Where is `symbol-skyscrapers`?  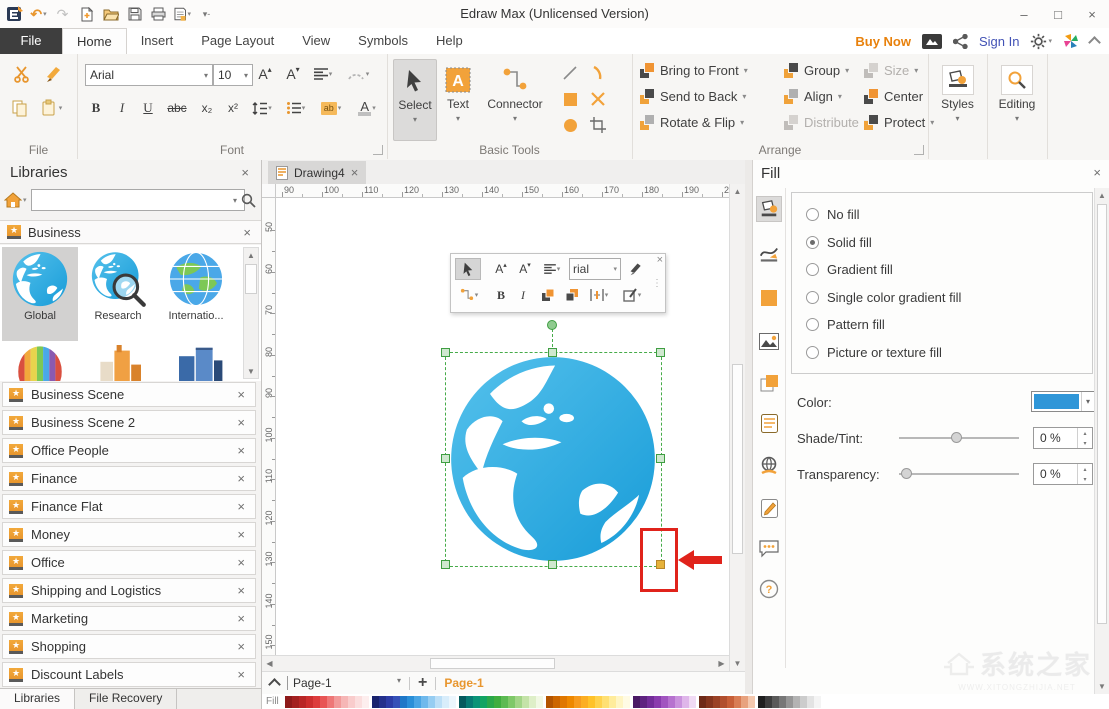
symbol-skyscrapers is located at coordinates (200, 363).